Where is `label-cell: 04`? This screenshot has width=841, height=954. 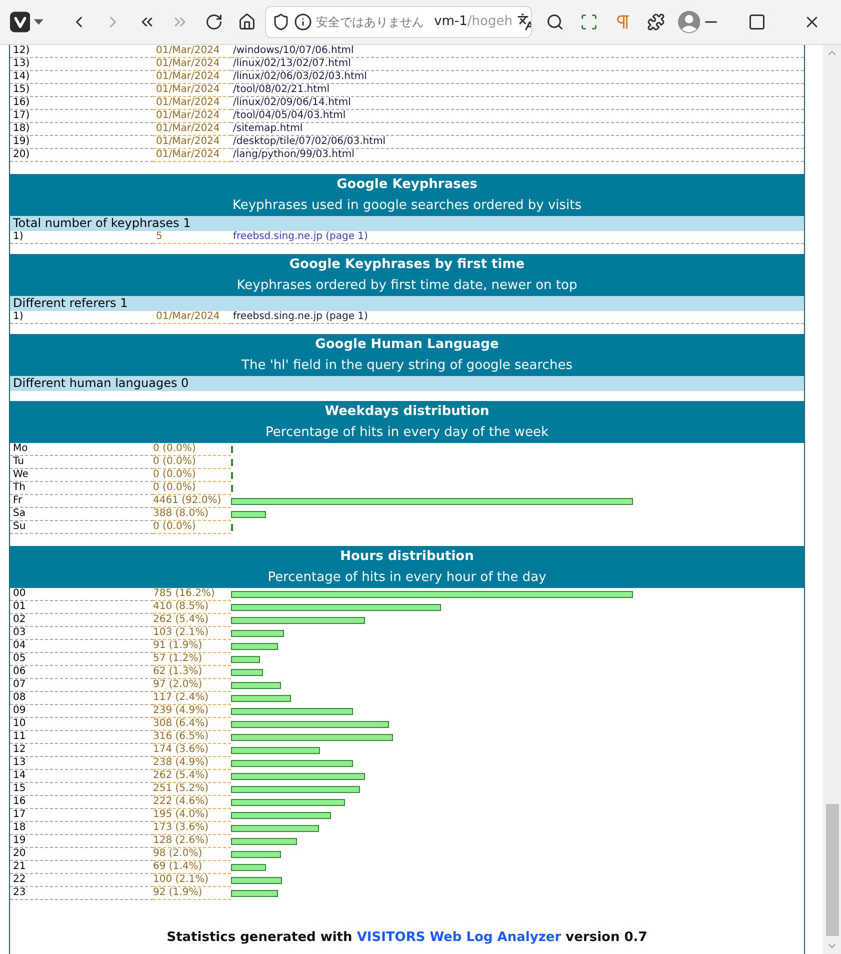 label-cell: 04 is located at coordinates (81, 646).